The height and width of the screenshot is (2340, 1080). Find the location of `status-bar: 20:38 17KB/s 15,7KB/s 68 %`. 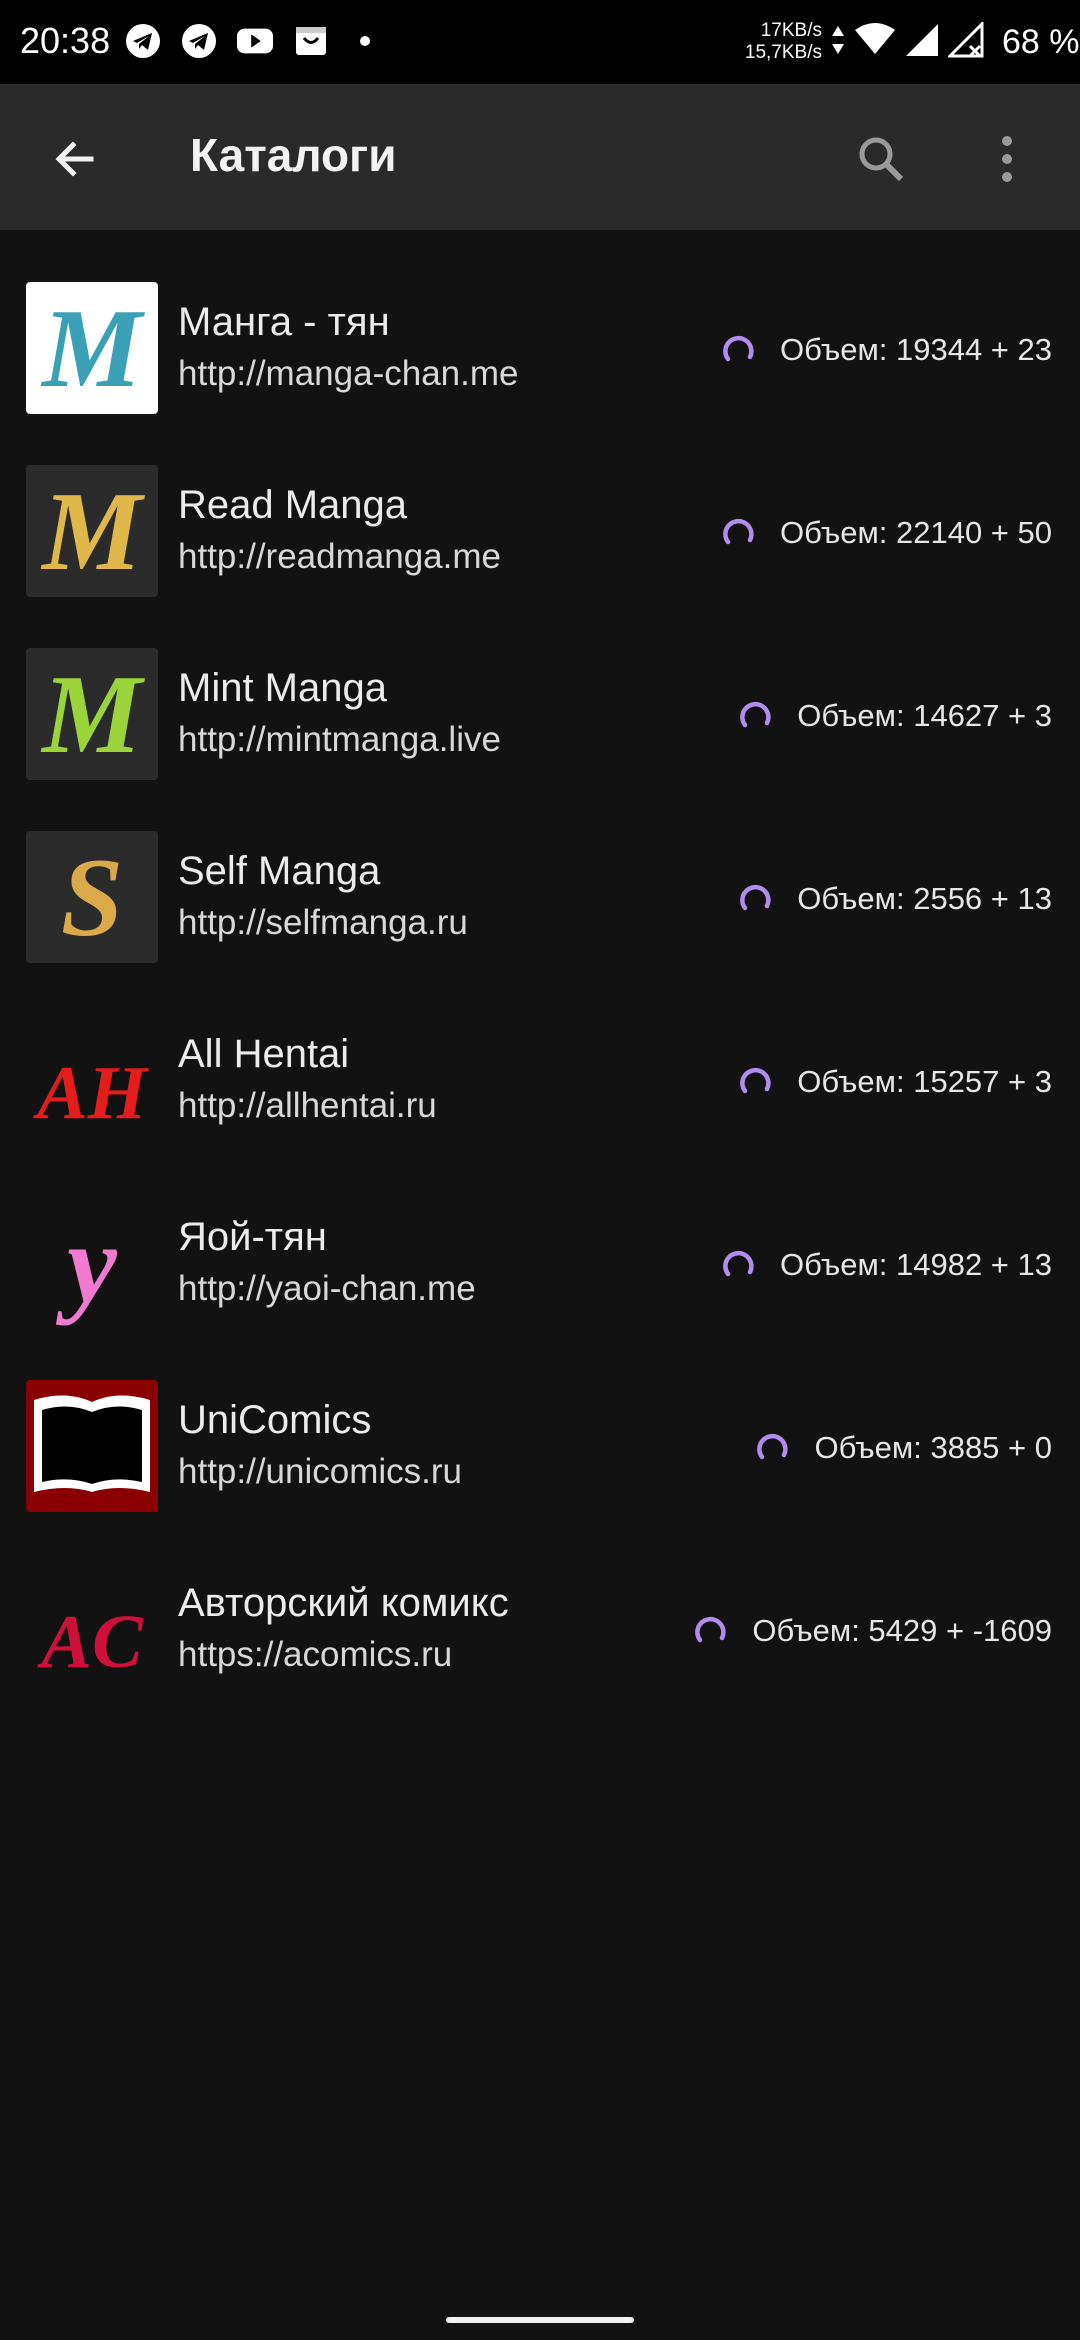

status-bar: 20:38 17KB/s 15,7KB/s 68 % is located at coordinates (540, 42).